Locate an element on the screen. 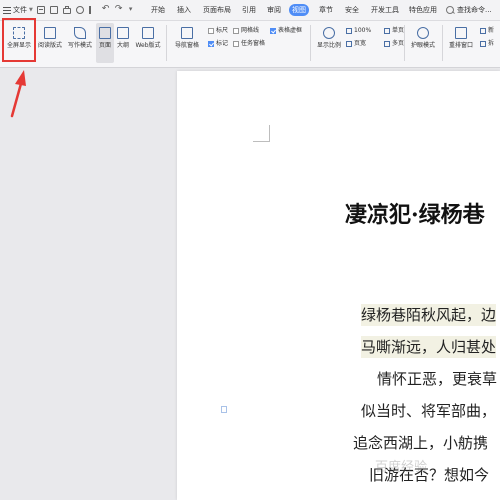 Image resolution: width=500 pixels, height=500 pixels. pen-icon is located at coordinates (80, 33).